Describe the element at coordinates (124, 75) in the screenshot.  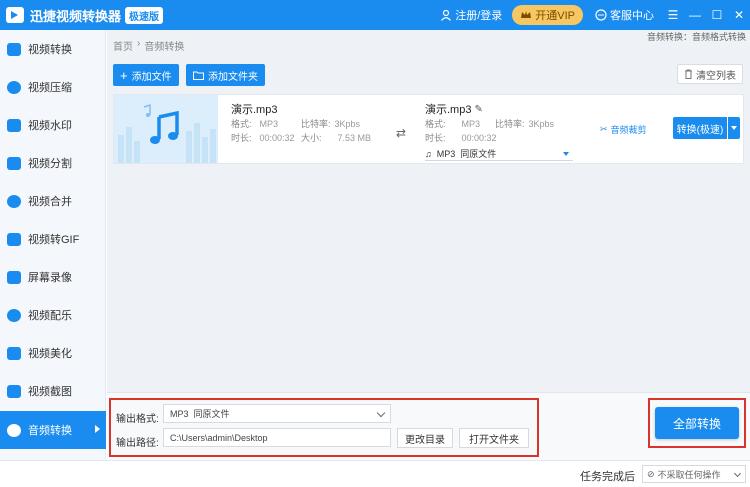
I see `plus-icon: +` at that location.